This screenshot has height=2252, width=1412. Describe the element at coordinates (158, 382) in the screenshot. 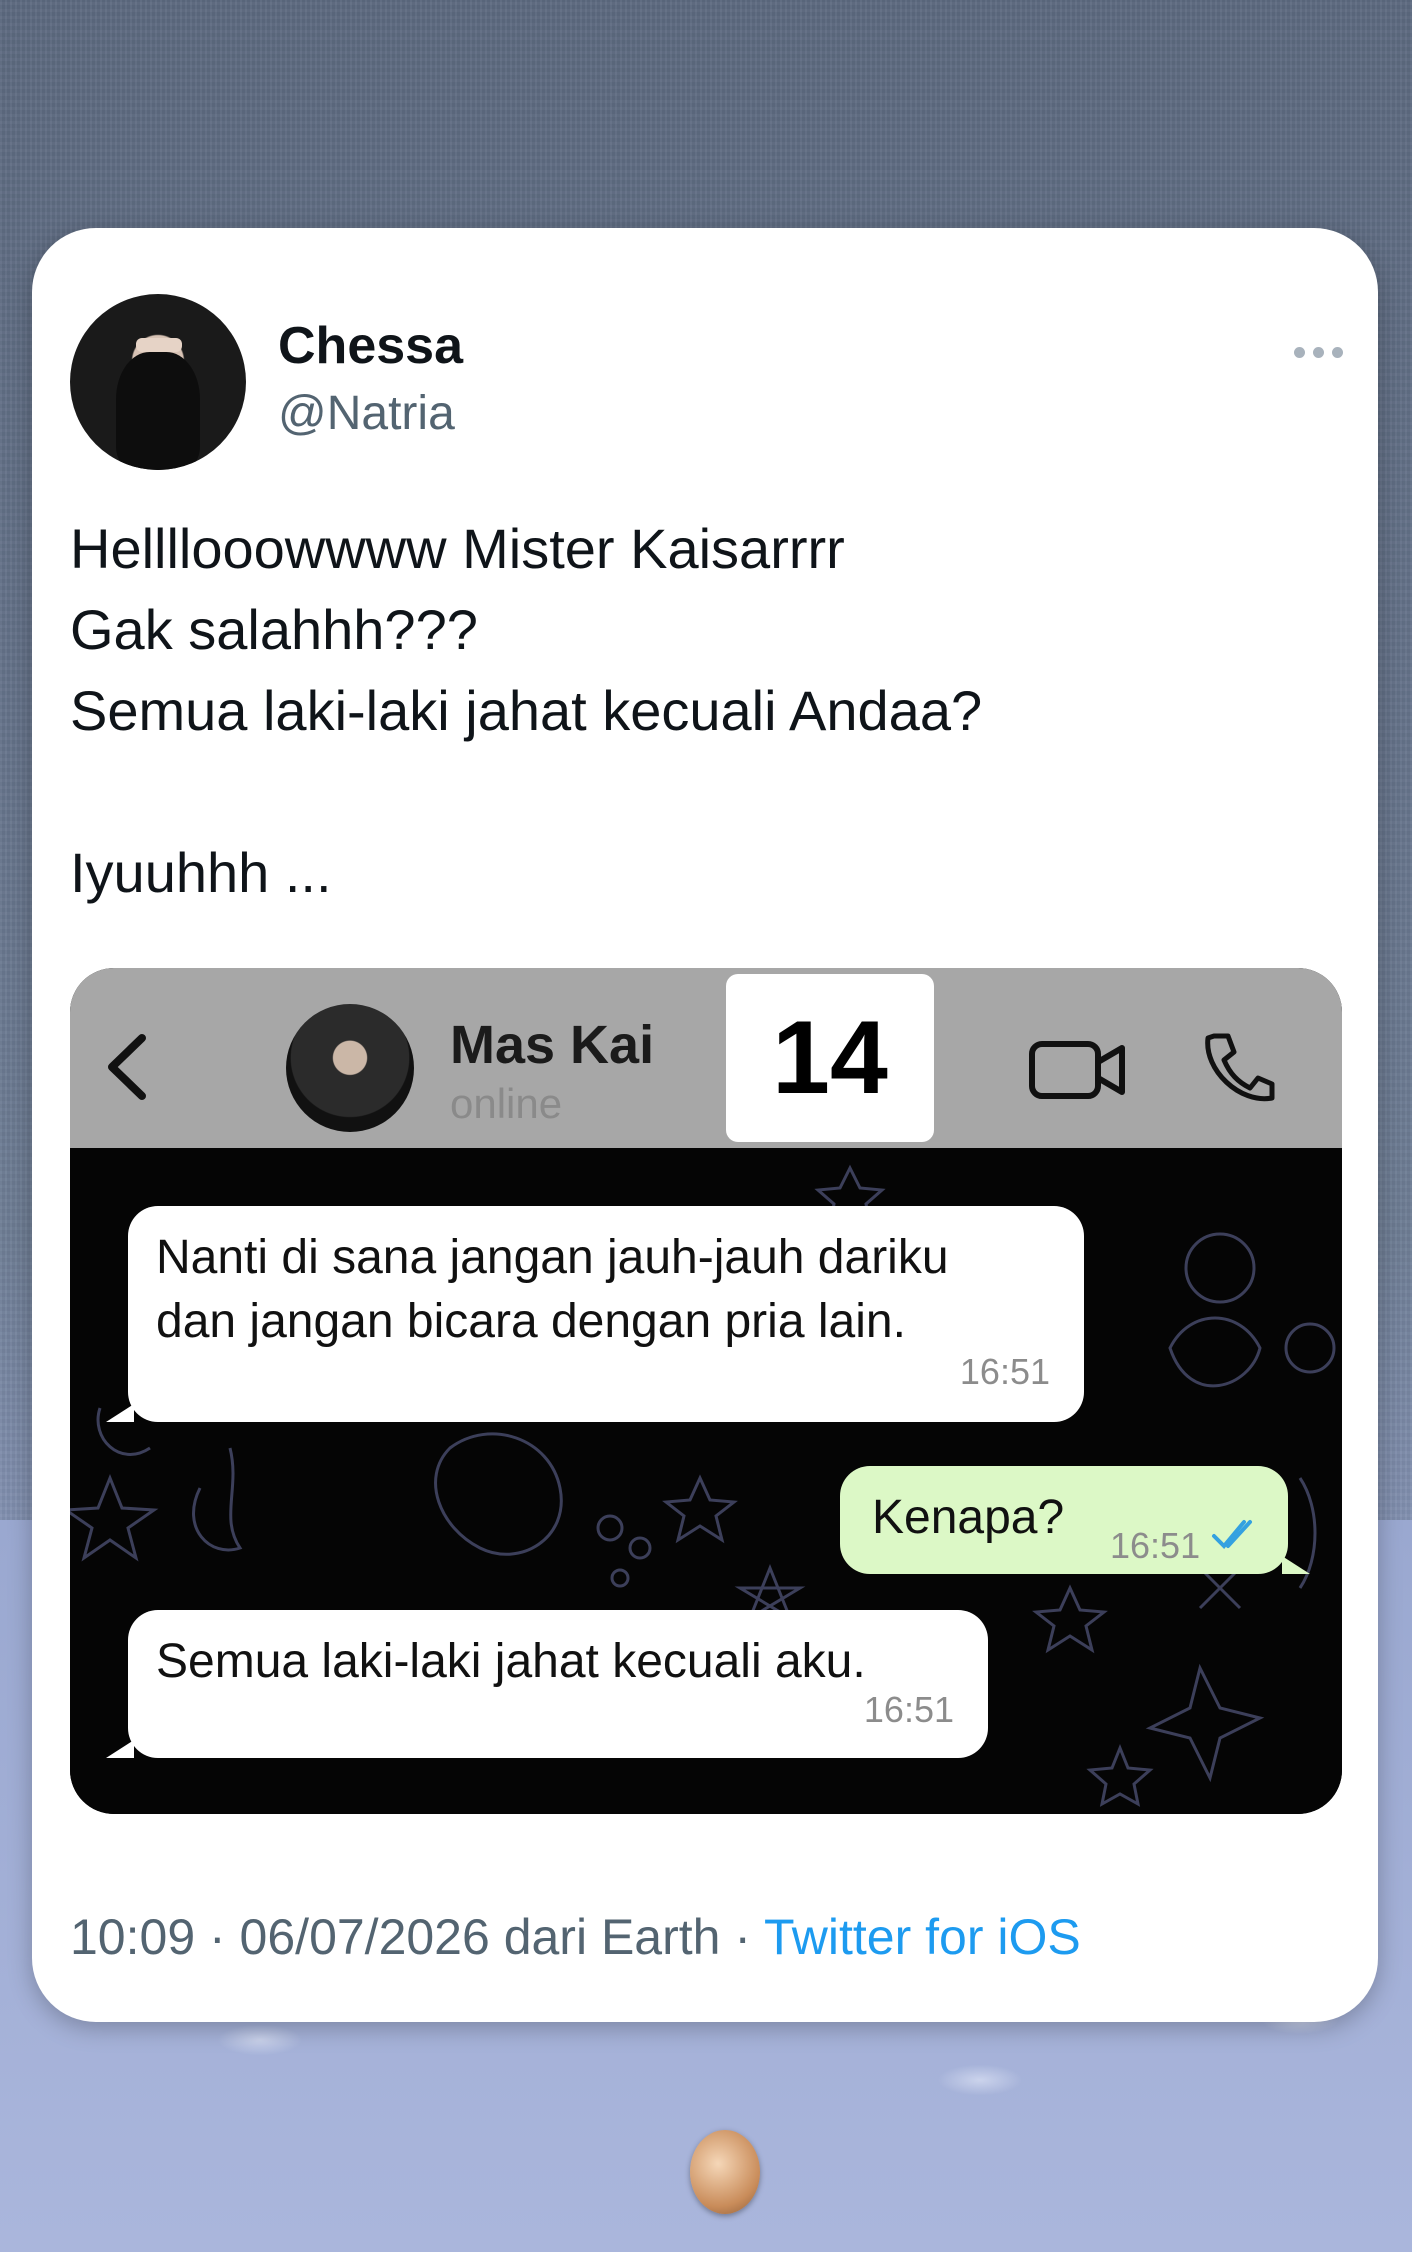

I see `author-avatar` at that location.